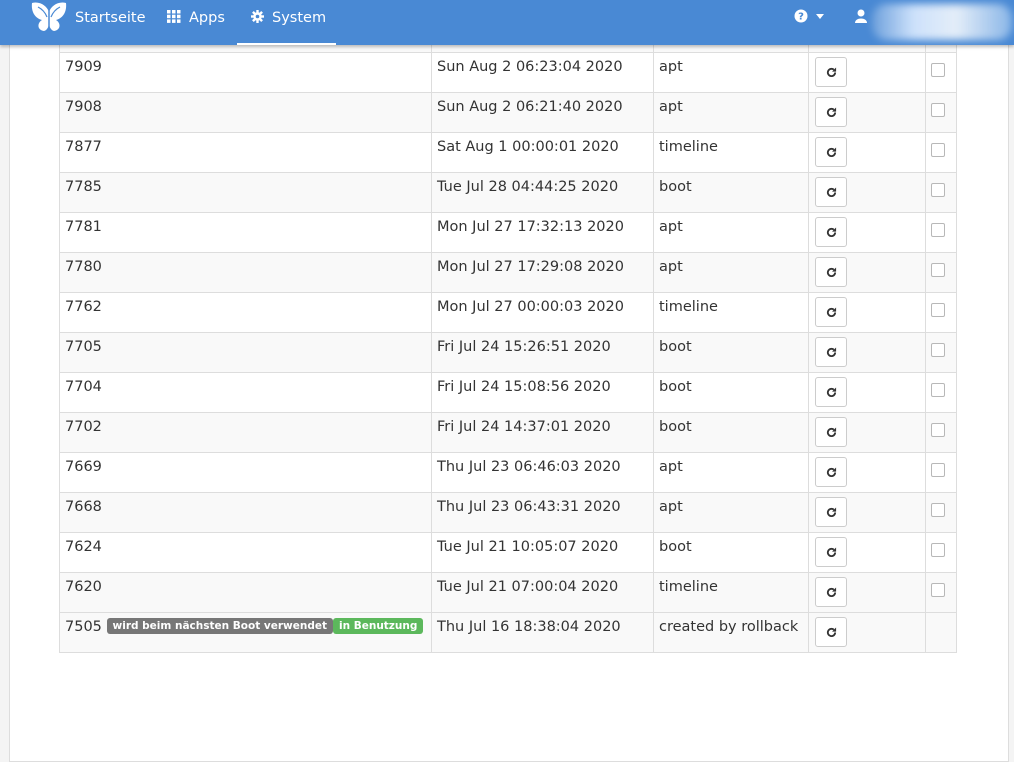 This screenshot has width=1014, height=762. What do you see at coordinates (245, 392) in the screenshot?
I see `snapshot-number: 7704` at bounding box center [245, 392].